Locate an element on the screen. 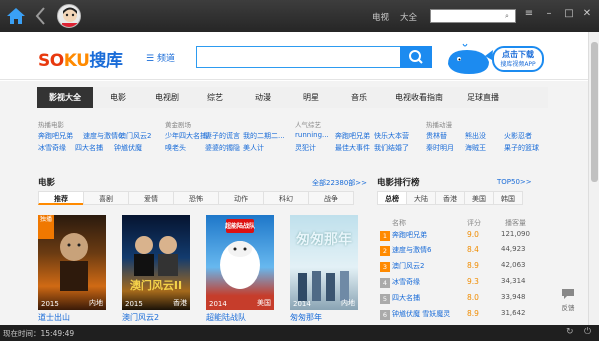  movie-title-link: 匆匆那年 is located at coordinates (306, 317).